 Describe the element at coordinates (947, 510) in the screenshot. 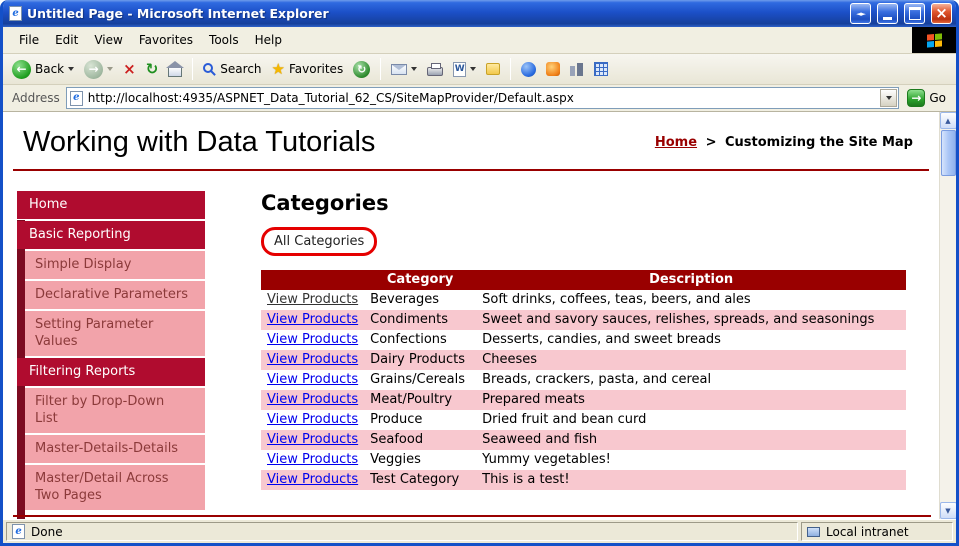

I see `scroll-down-button: ▼` at that location.